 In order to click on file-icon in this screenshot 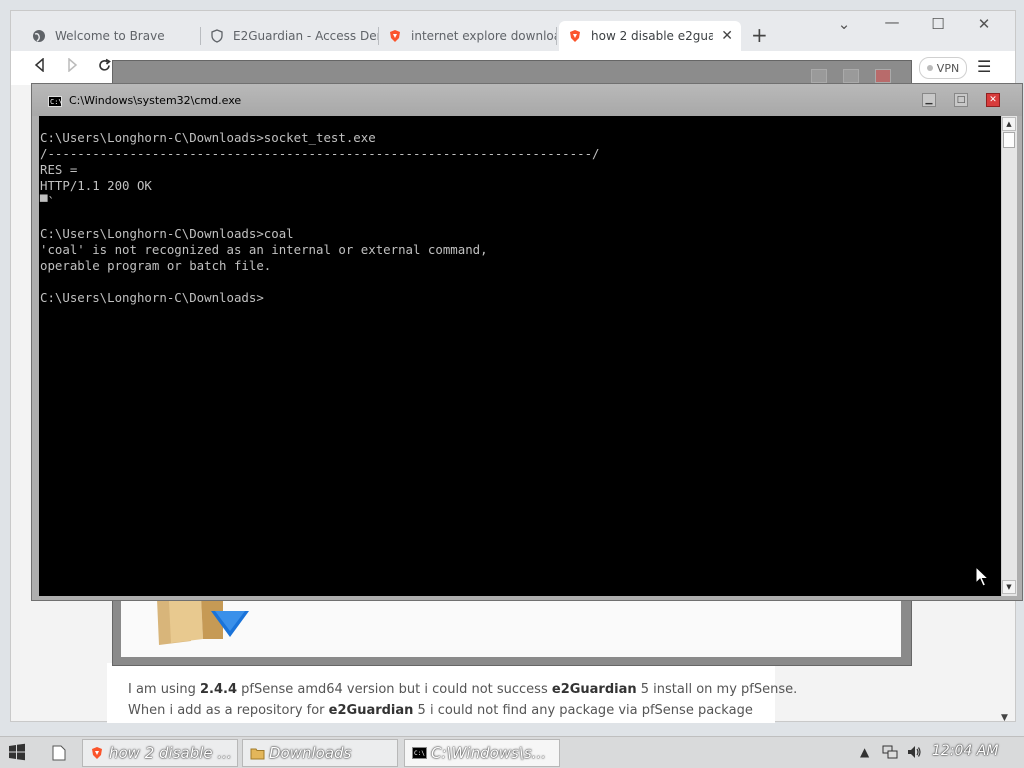, I will do `click(59, 753)`.